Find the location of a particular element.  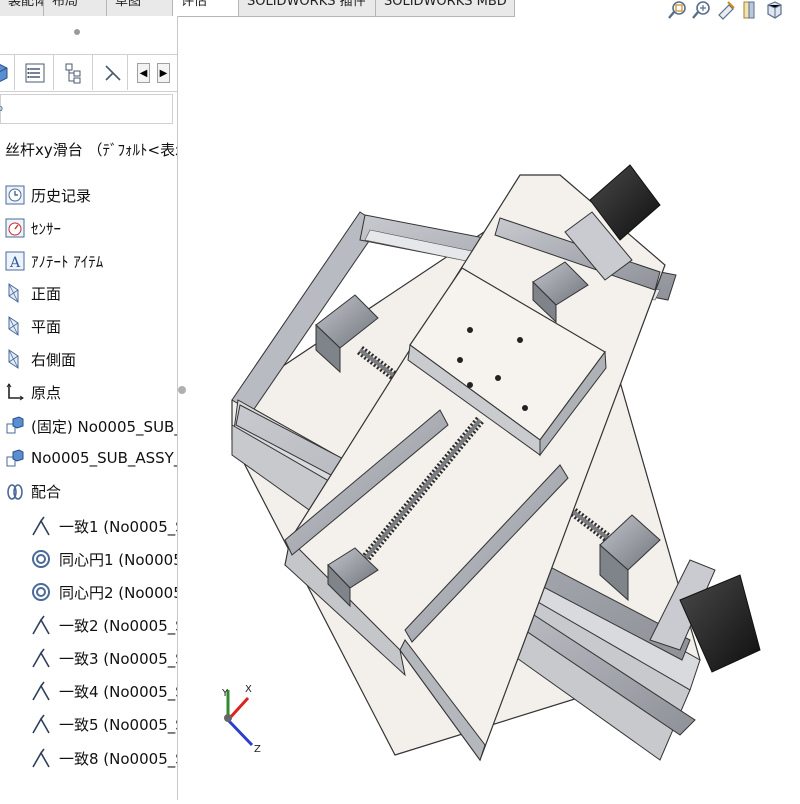

mate-item-label: 一致8 (No0005_SU is located at coordinates (118, 759).